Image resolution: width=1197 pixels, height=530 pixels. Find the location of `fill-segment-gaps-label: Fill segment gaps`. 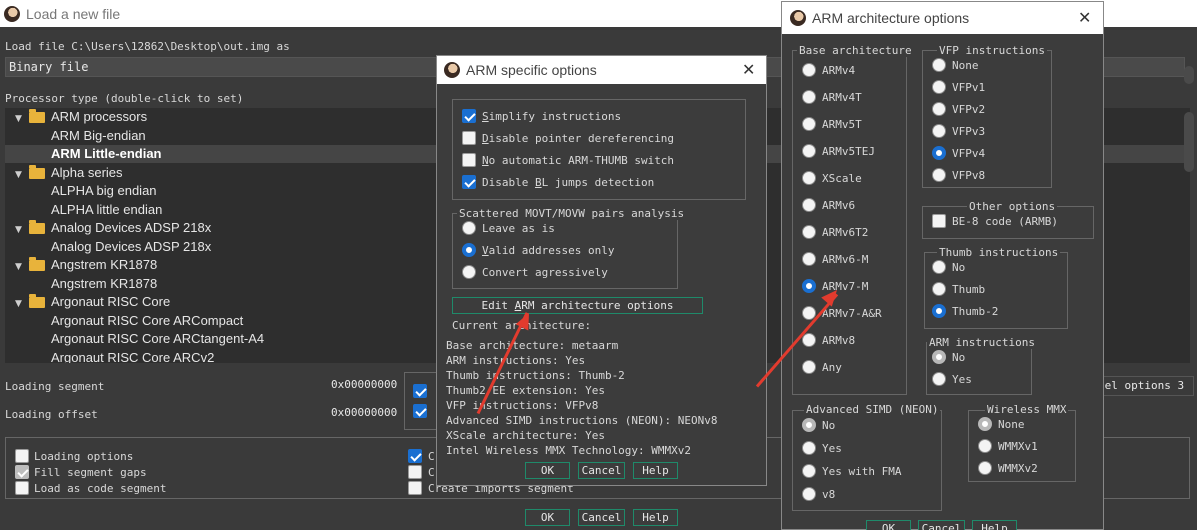

fill-segment-gaps-label: Fill segment gaps is located at coordinates (90, 472).